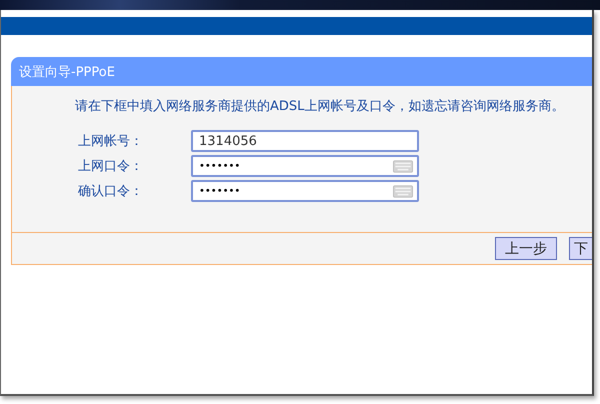 The image size is (600, 404). Describe the element at coordinates (110, 166) in the screenshot. I see `field-label: 上网口令：` at that location.